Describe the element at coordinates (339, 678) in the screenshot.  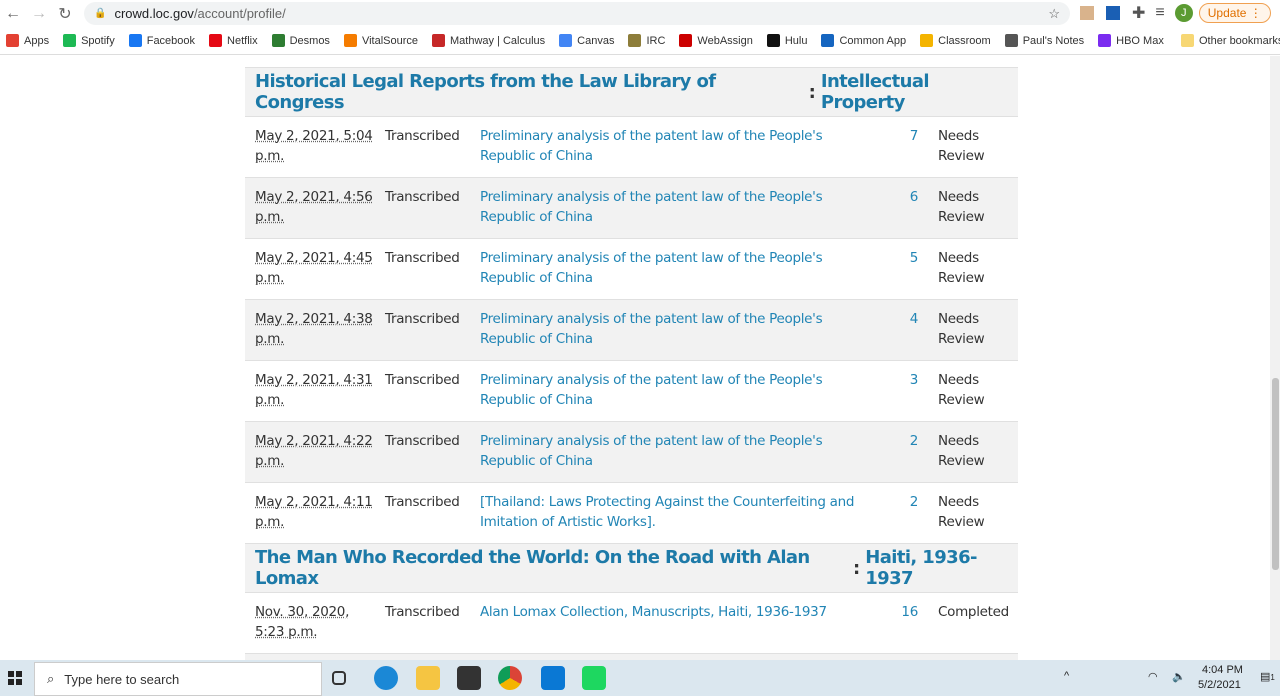
I see `task-view-icon` at that location.